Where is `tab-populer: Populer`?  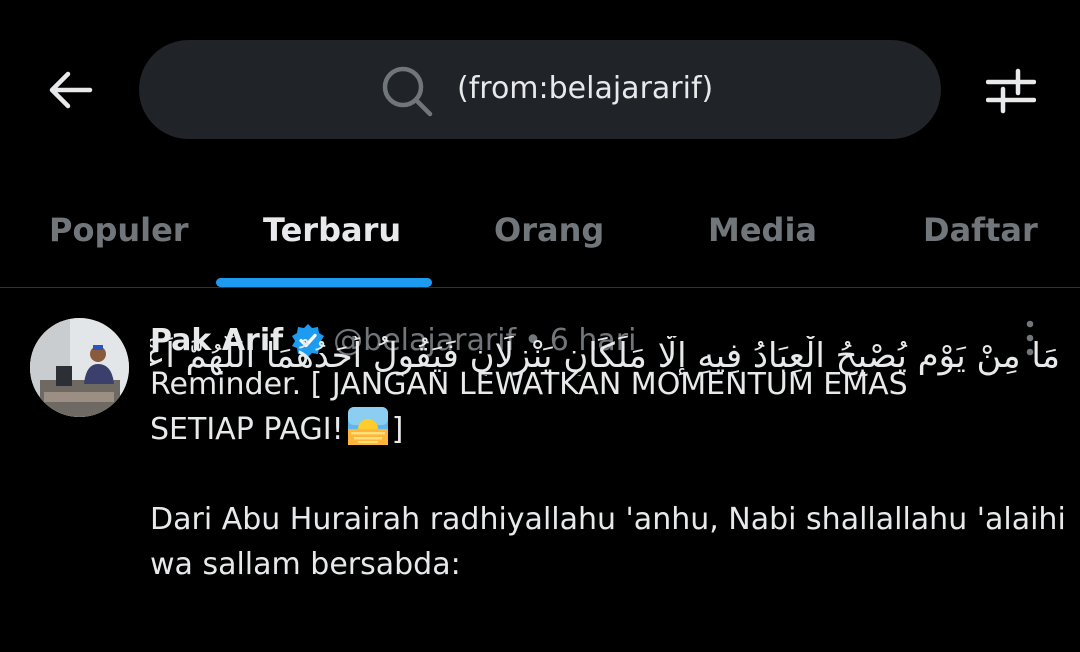 tab-populer: Populer is located at coordinates (108, 234).